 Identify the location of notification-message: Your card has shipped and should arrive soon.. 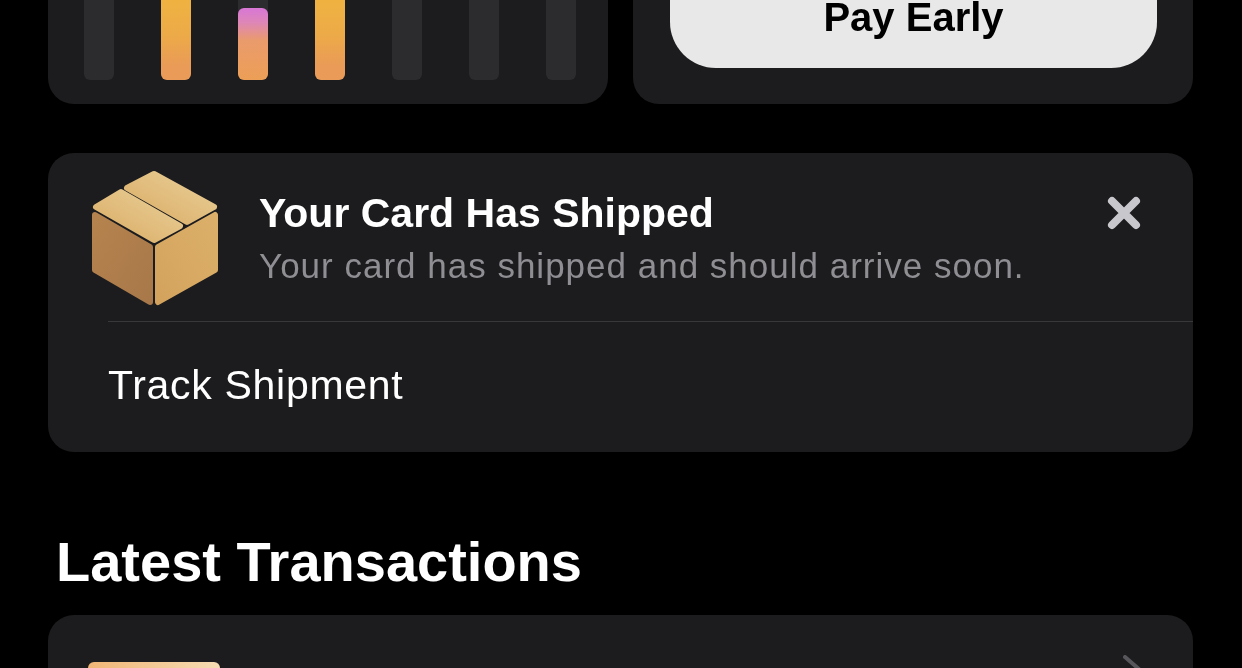
(642, 266).